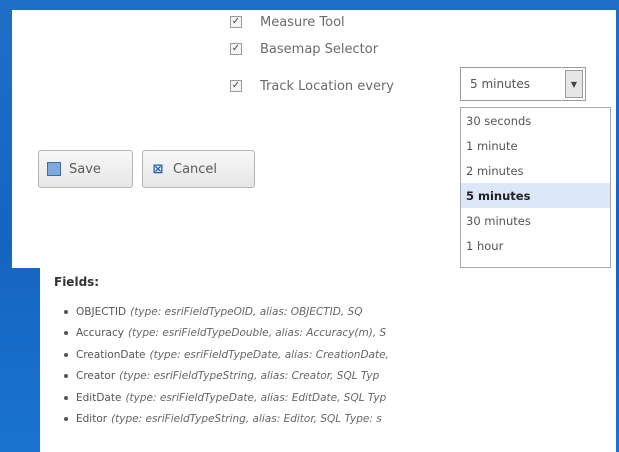 The height and width of the screenshot is (452, 619). What do you see at coordinates (99, 397) in the screenshot?
I see `field-name: EditDate` at bounding box center [99, 397].